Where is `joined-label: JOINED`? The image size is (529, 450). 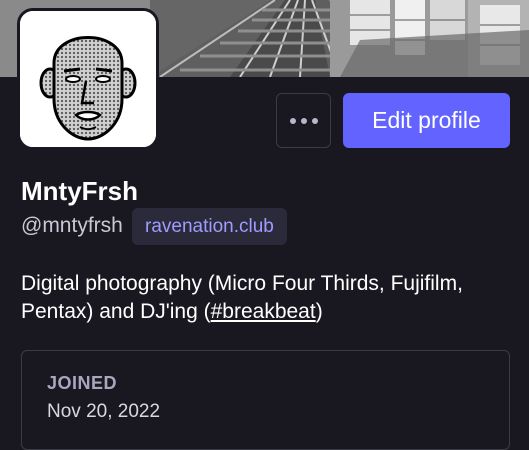 joined-label: JOINED is located at coordinates (82, 383).